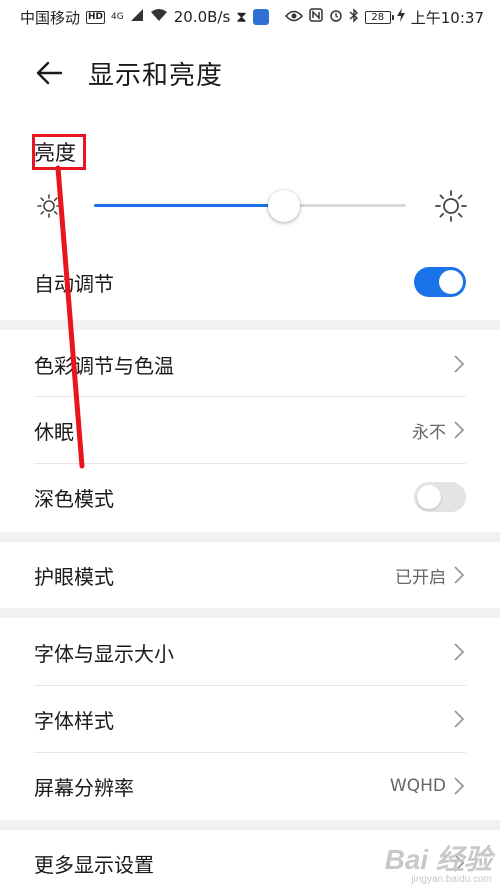 The width and height of the screenshot is (500, 889). What do you see at coordinates (241, 16) in the screenshot?
I see `hourglass-icon: ⧗` at bounding box center [241, 16].